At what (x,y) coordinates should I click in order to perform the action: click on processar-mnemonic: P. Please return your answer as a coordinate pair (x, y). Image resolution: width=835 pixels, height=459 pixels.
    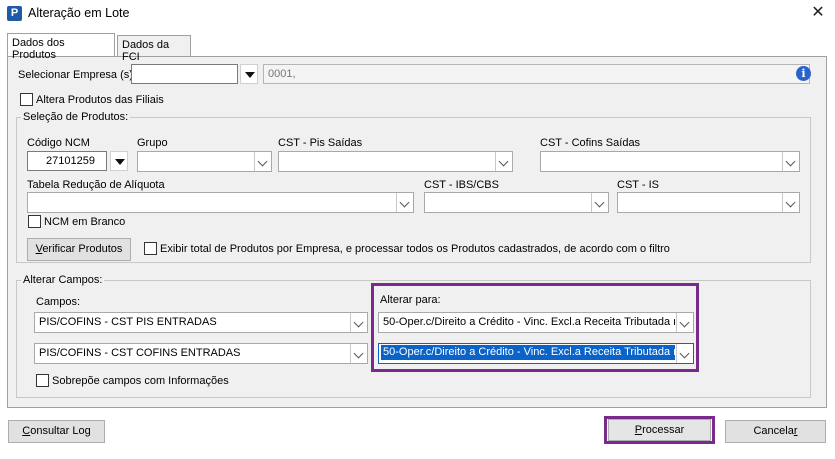
    Looking at the image, I should click on (638, 430).